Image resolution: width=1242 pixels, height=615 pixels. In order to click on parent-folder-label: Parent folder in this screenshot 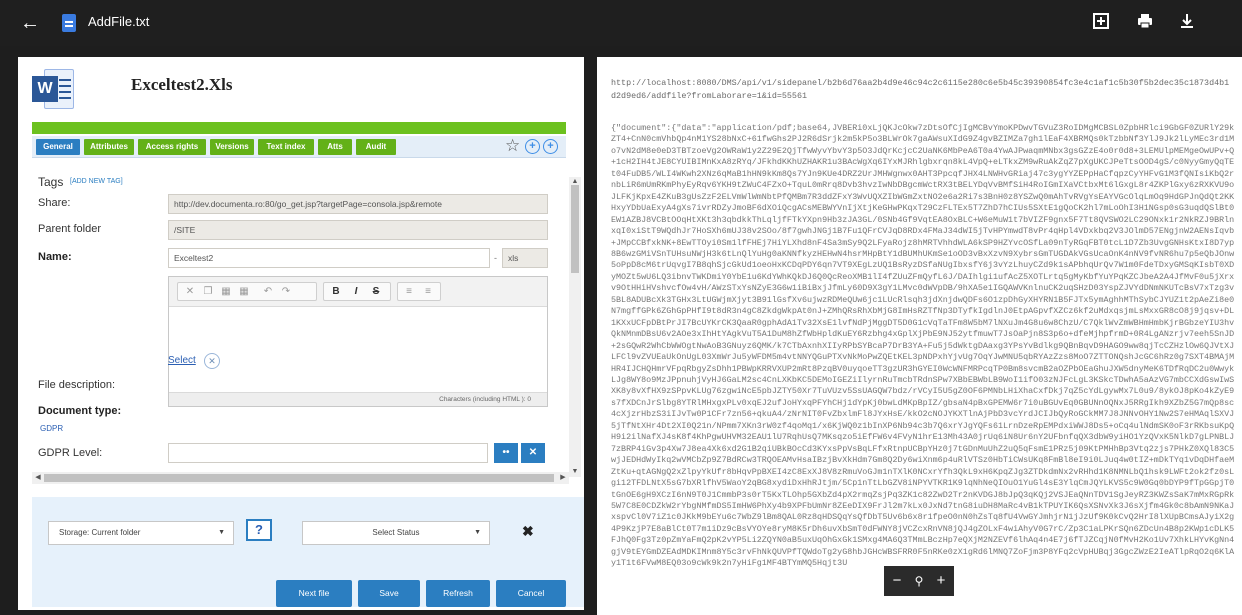, I will do `click(69, 229)`.